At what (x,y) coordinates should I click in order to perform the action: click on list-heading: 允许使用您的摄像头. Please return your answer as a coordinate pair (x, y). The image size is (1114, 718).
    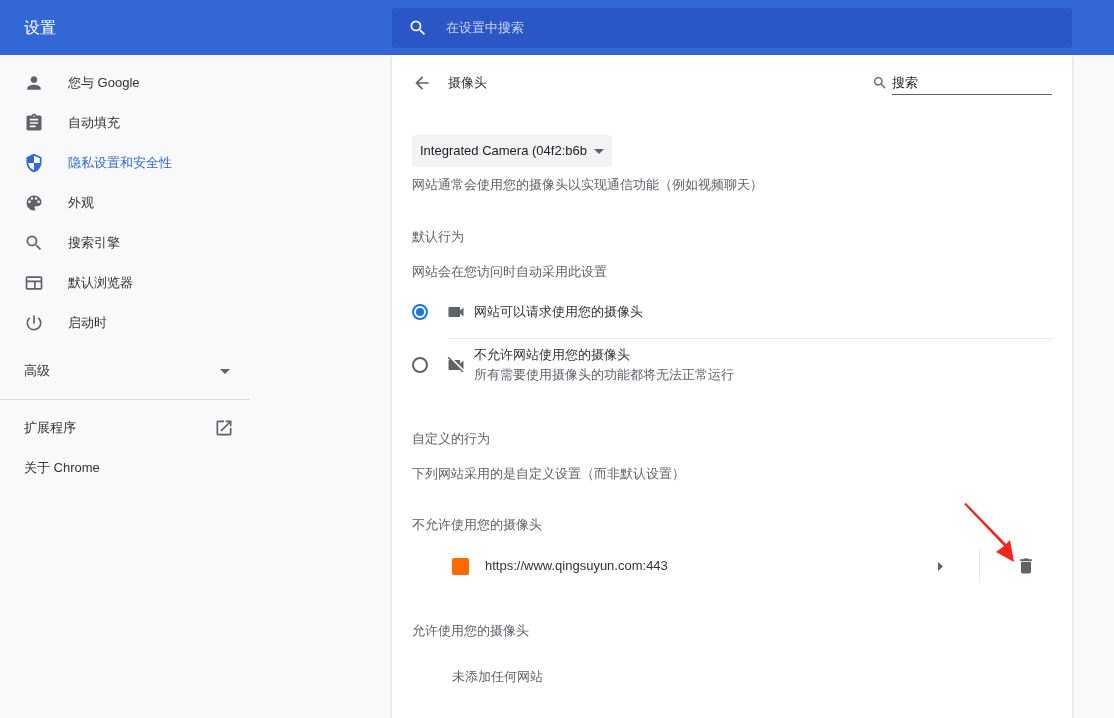
    Looking at the image, I should click on (471, 631).